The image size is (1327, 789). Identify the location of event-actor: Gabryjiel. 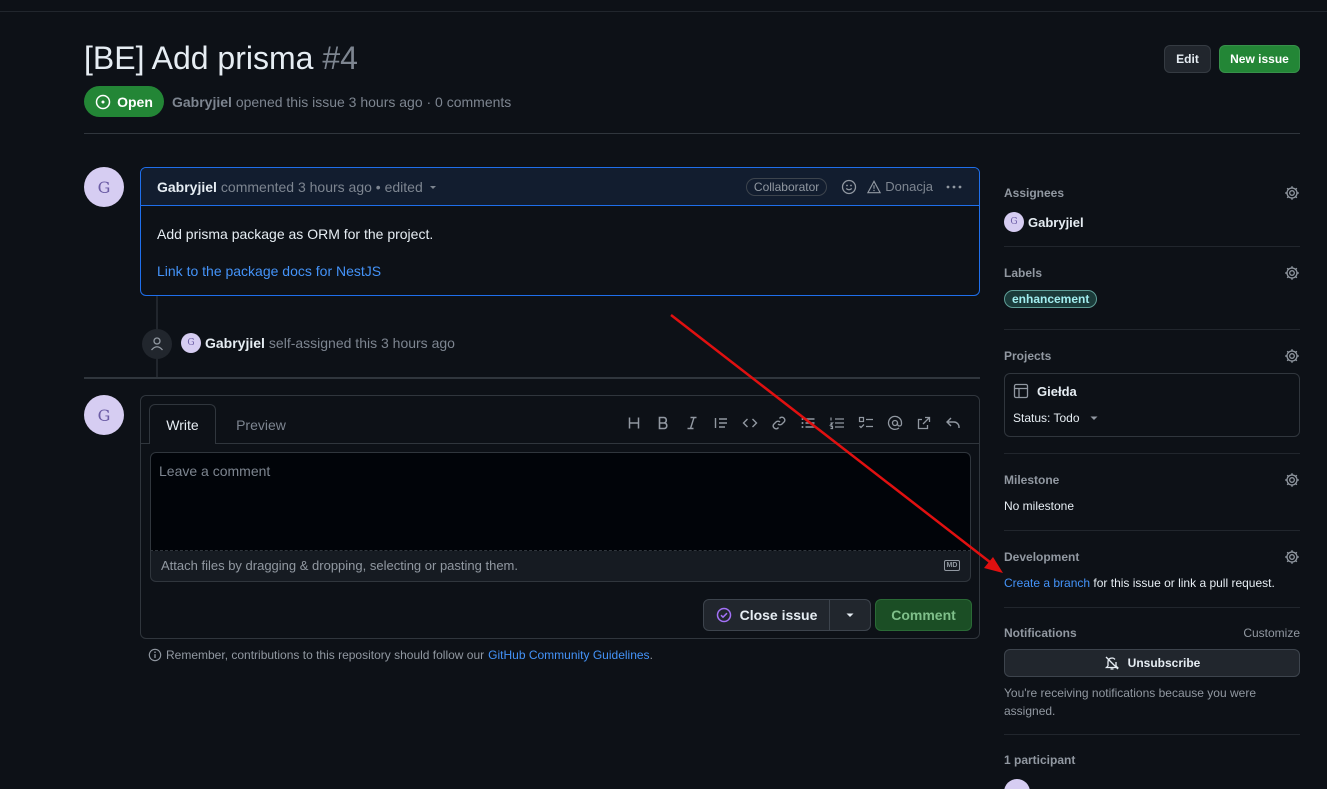
(235, 343).